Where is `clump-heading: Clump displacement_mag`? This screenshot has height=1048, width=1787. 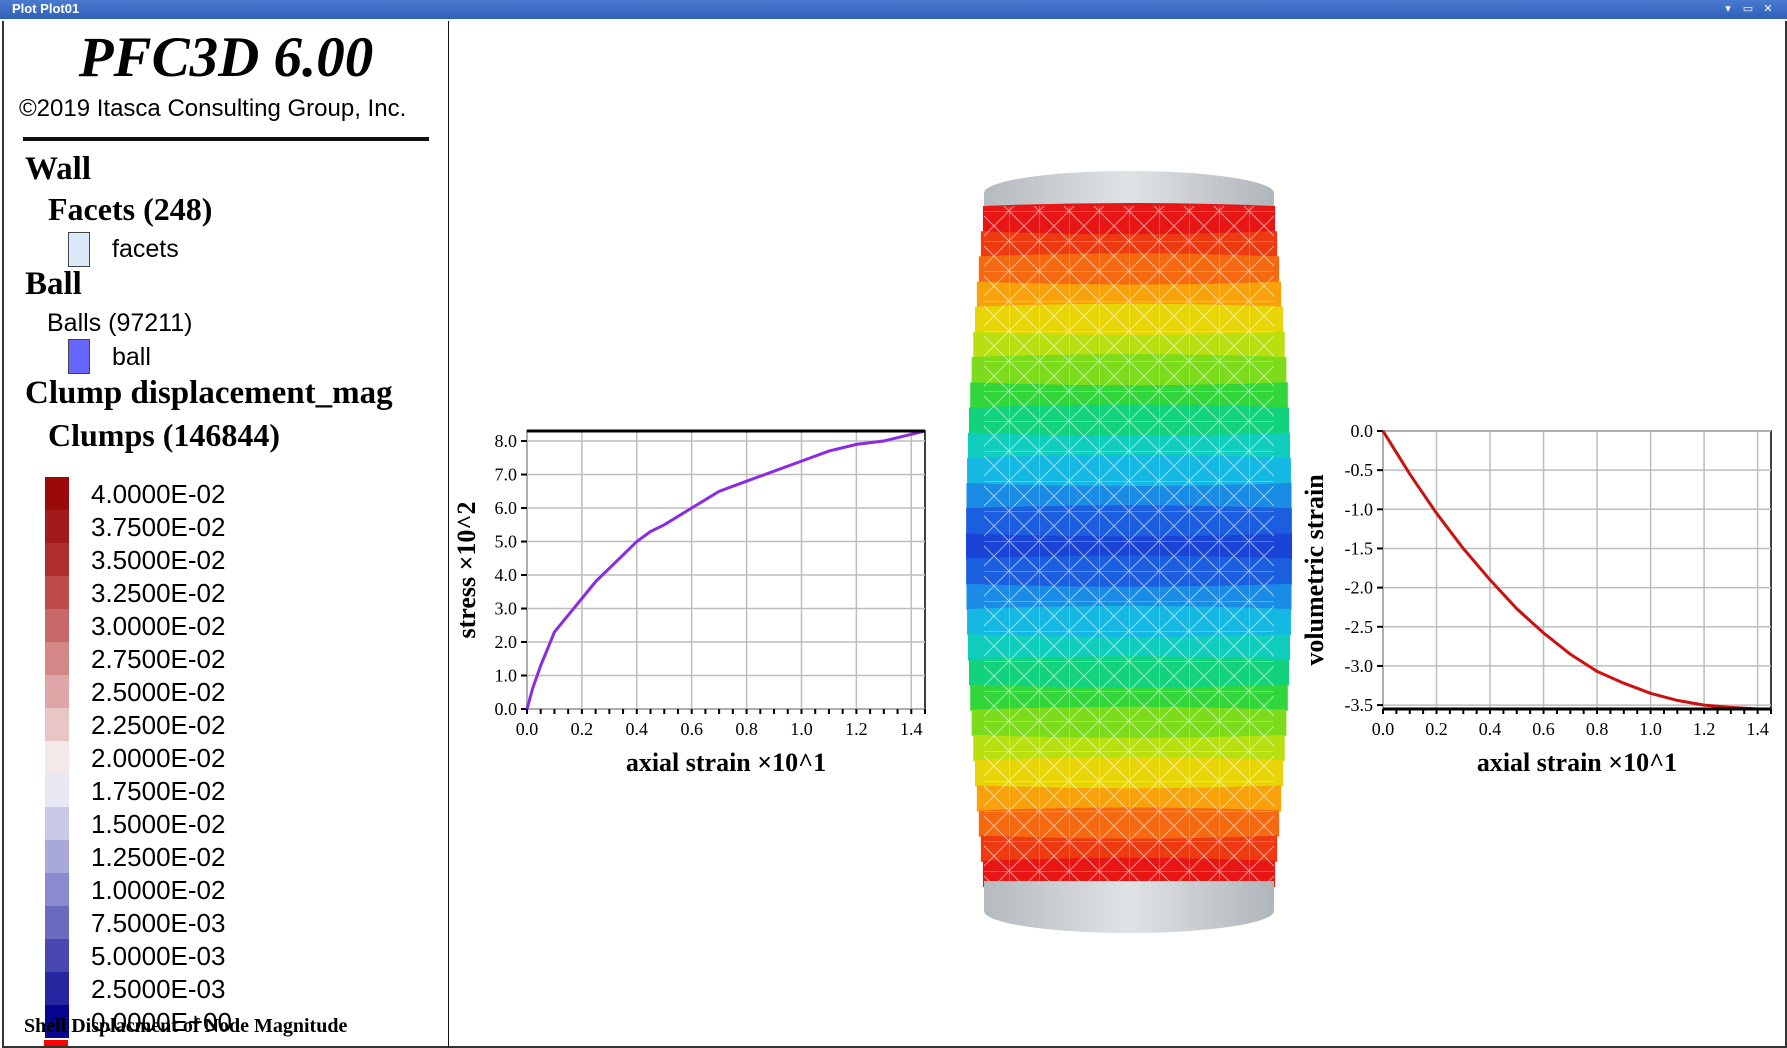 clump-heading: Clump displacement_mag is located at coordinates (209, 393).